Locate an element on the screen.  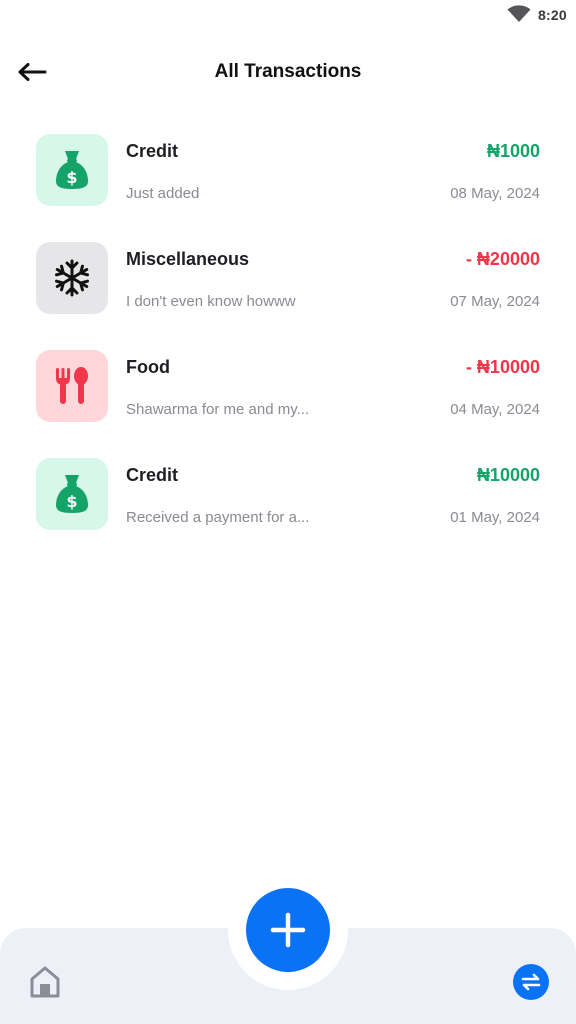
transaction-row: $ Credit Just added ₦1000 08 May, 2024 is located at coordinates (288, 170).